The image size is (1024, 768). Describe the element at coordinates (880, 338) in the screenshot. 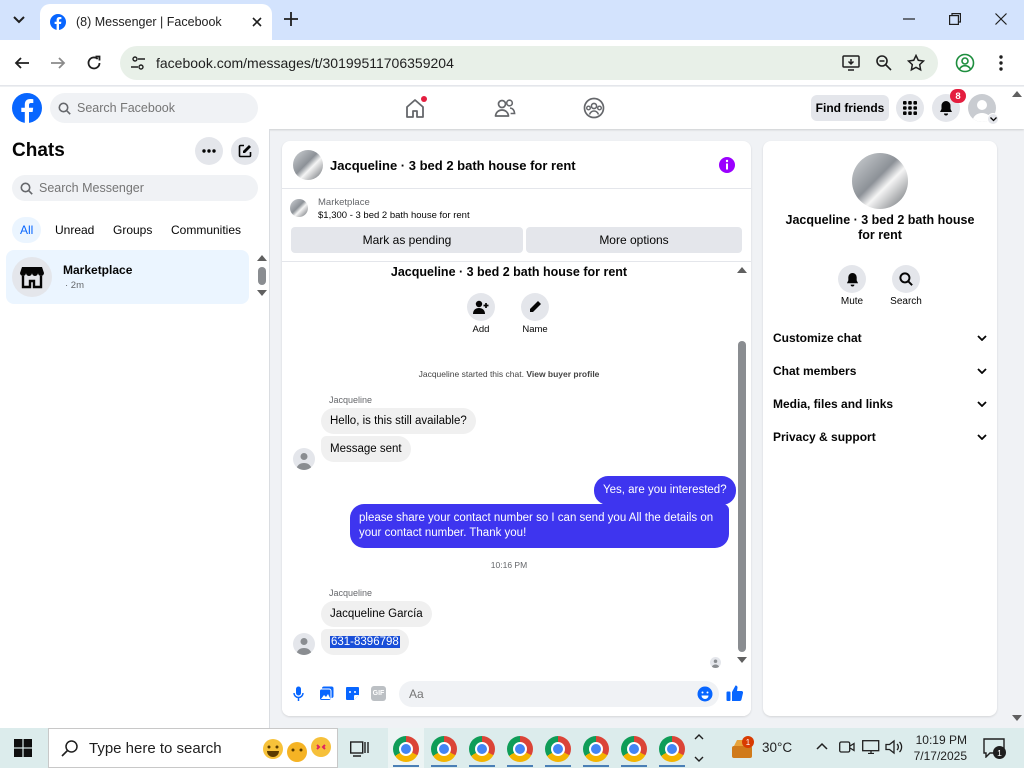

I see `customize-chat-section: Customize chat` at that location.